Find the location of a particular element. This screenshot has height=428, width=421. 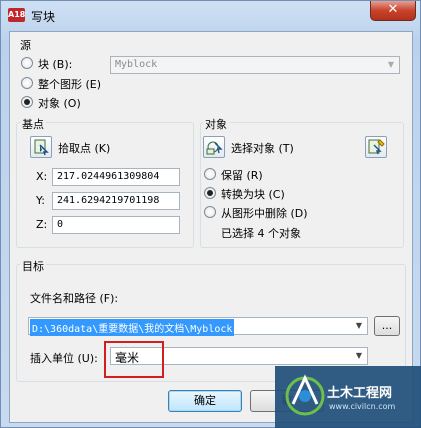

close-icon: ✕ is located at coordinates (393, 9).